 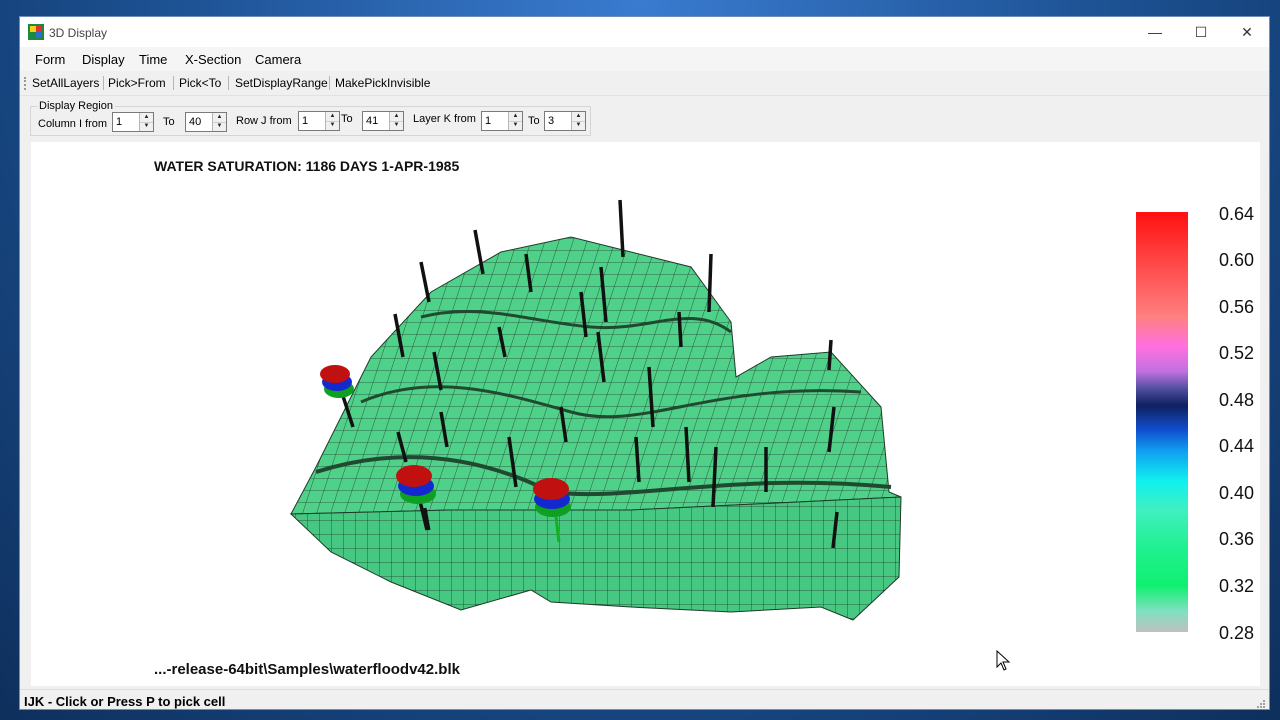 I want to click on pick-to-button: Pick<To, so click(x=200, y=83).